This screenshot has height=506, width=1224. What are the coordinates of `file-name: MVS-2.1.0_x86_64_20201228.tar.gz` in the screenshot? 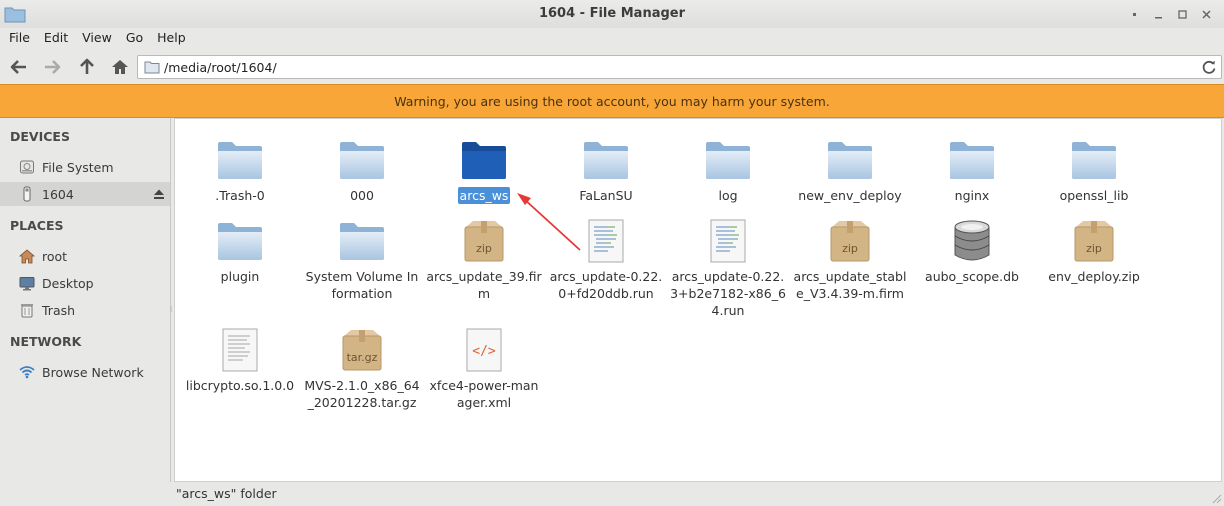 It's located at (362, 394).